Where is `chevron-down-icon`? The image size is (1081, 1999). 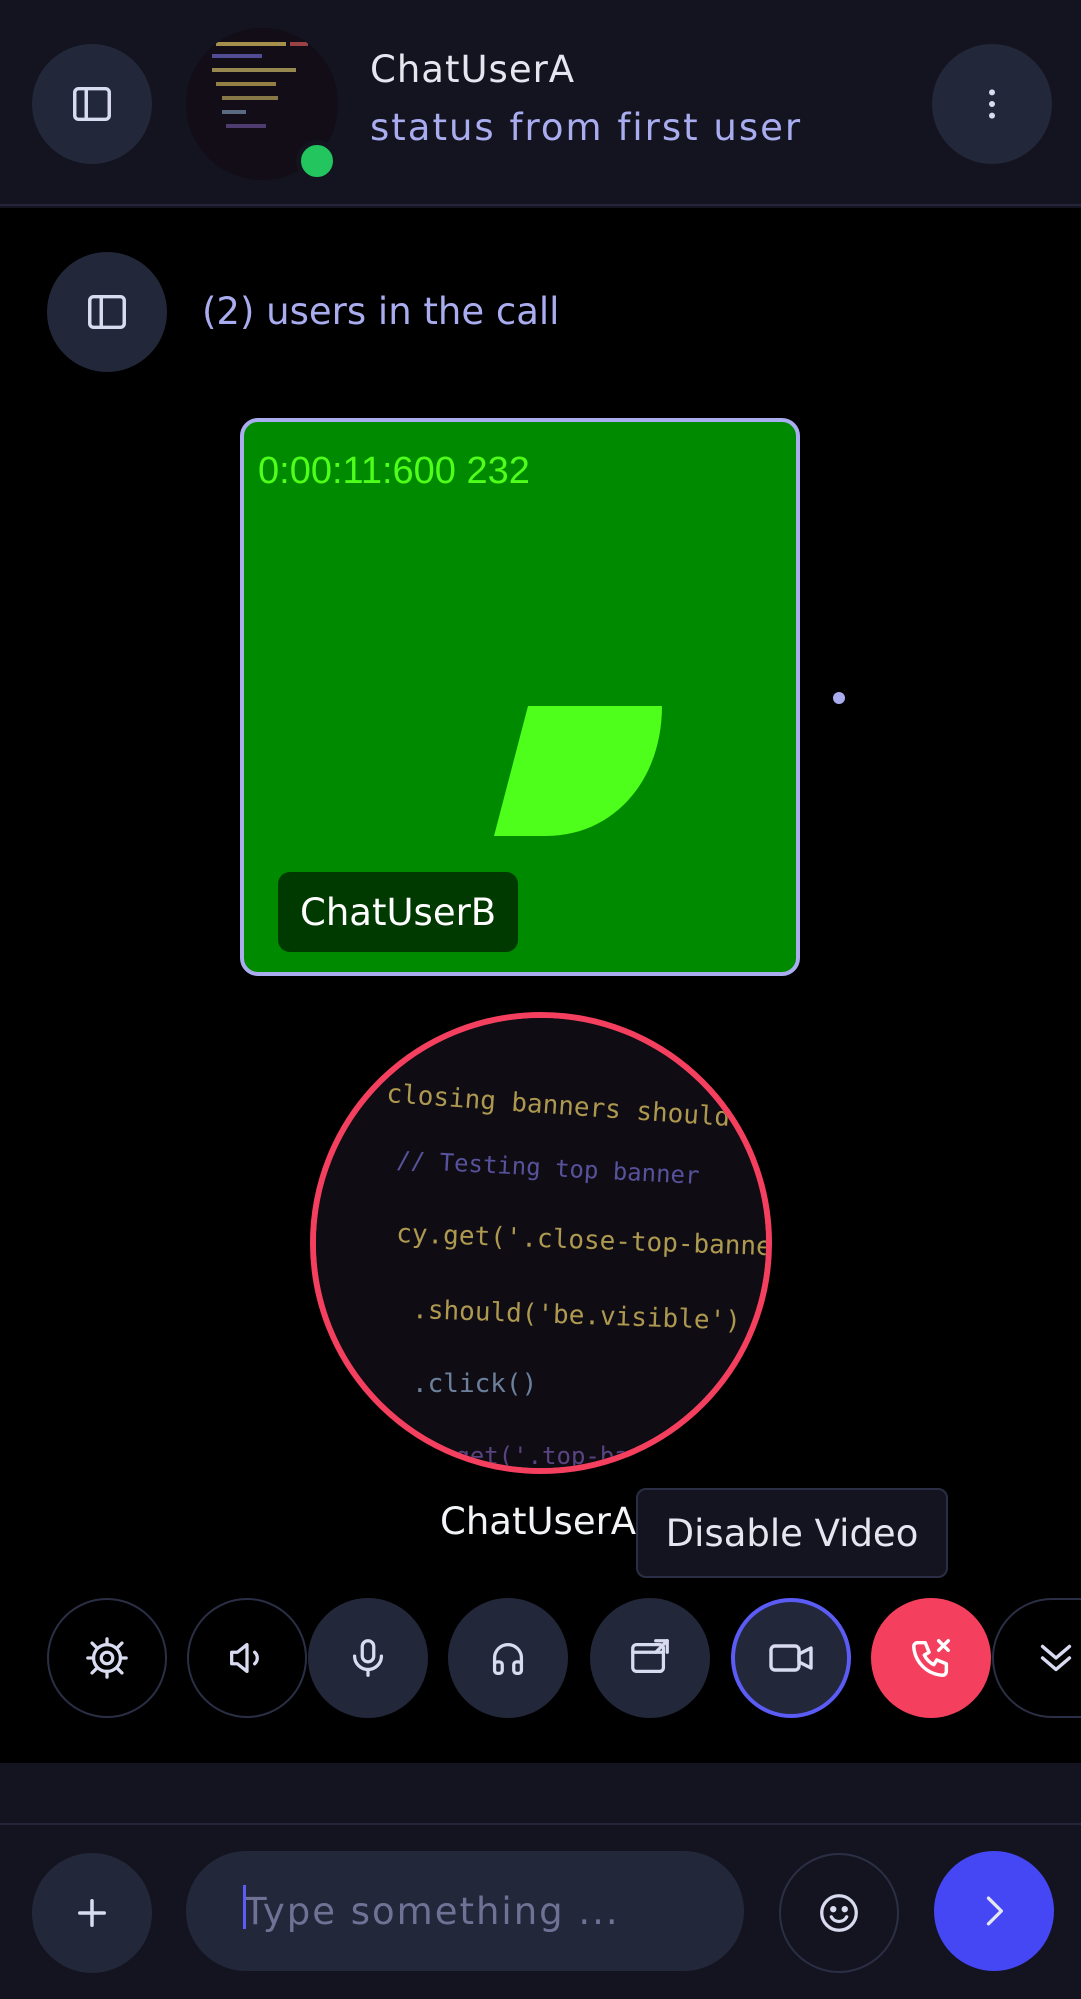 chevron-down-icon is located at coordinates (1055, 1658).